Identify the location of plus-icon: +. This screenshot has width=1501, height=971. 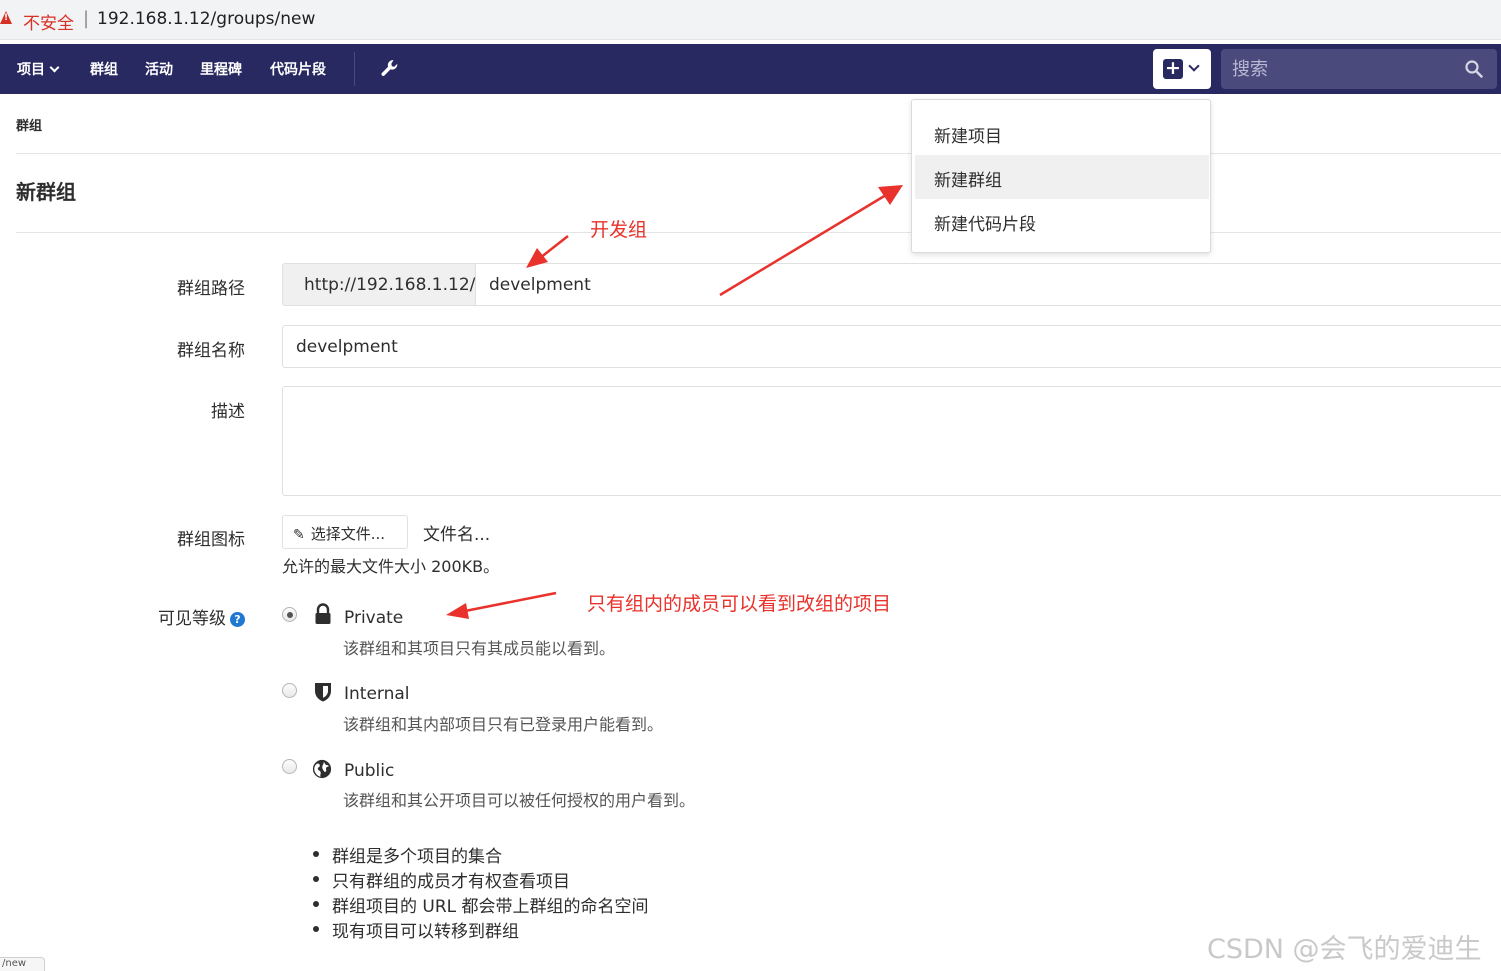
(1173, 69).